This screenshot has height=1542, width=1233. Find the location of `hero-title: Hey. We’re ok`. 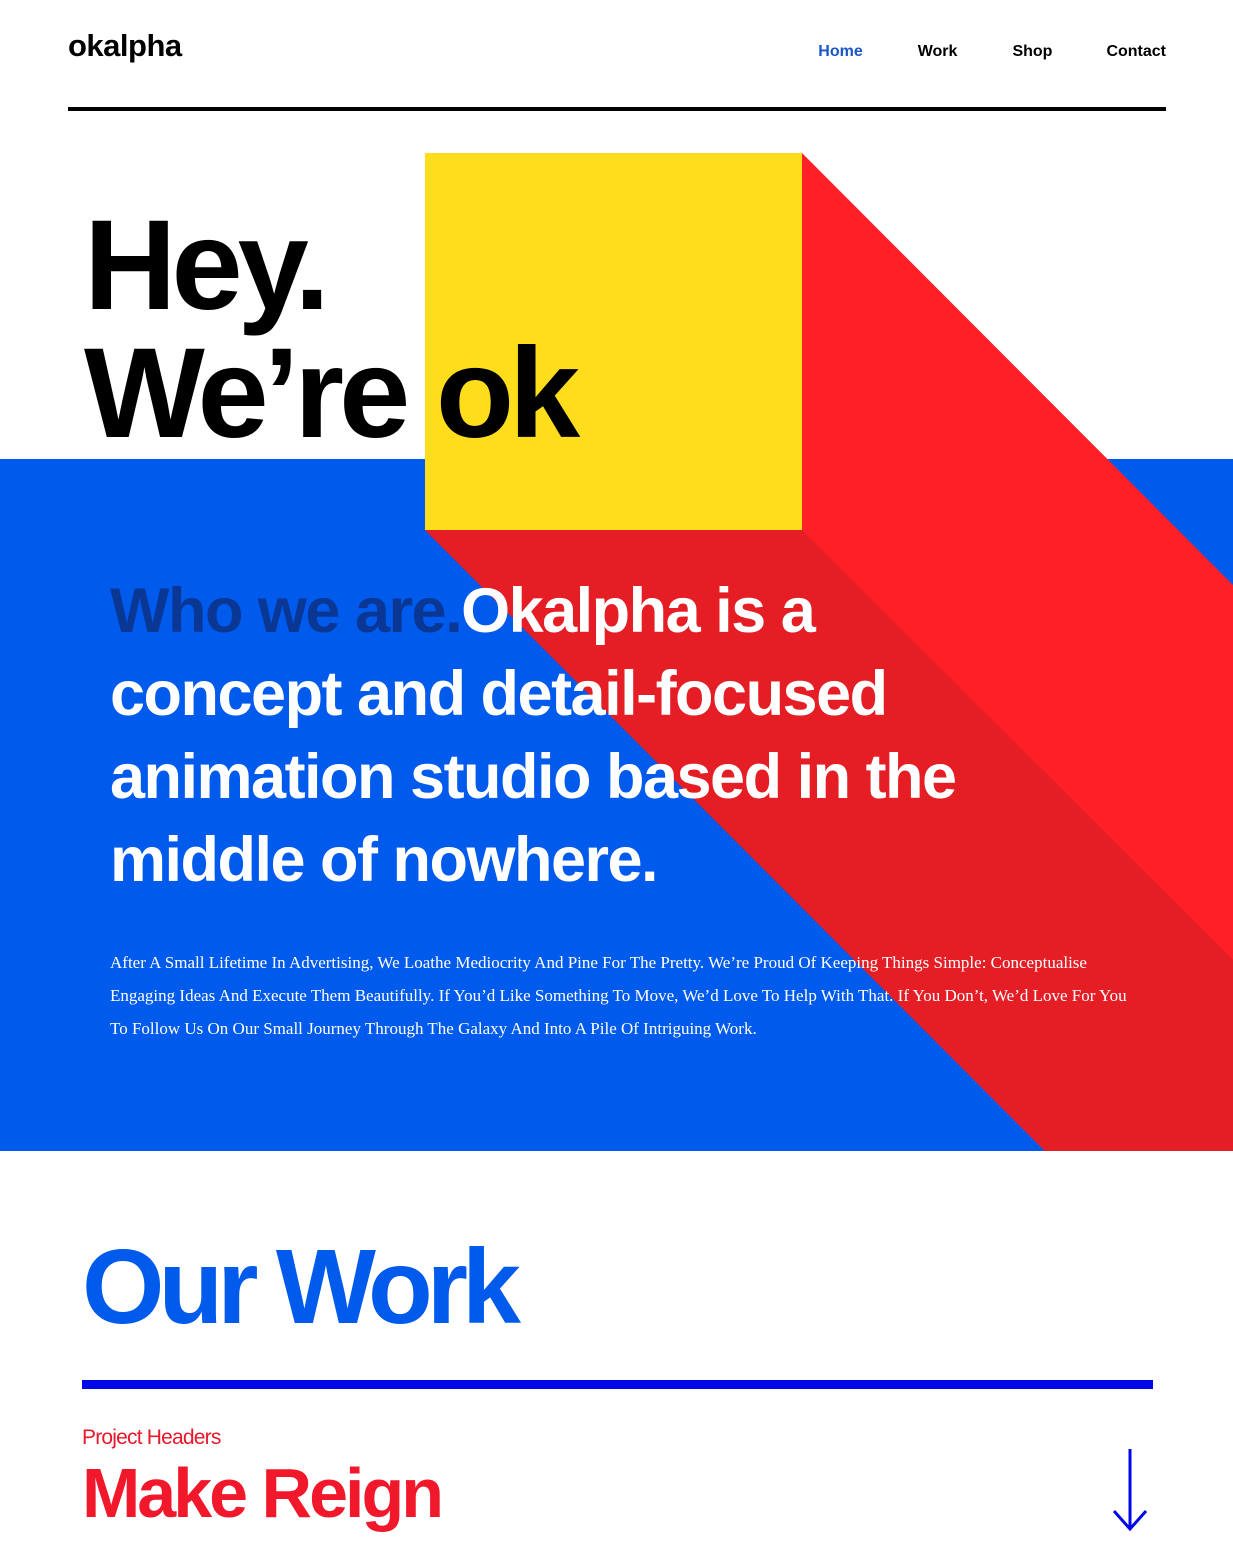

hero-title: Hey. We’re ok is located at coordinates (332, 329).